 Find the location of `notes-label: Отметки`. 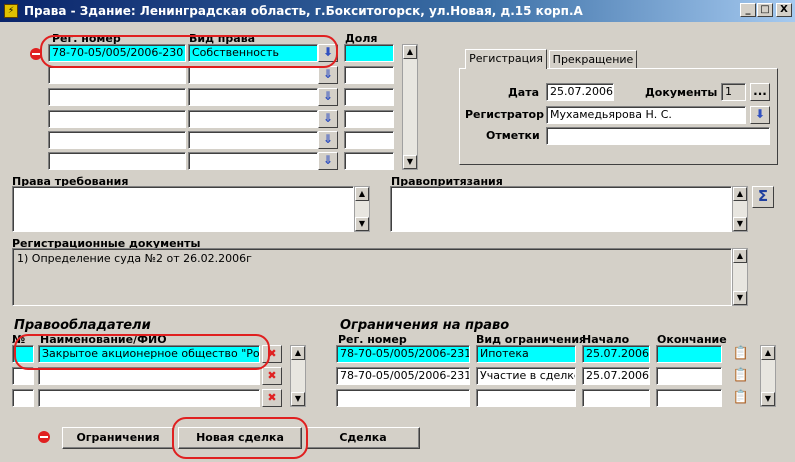

notes-label: Отметки is located at coordinates (513, 135).